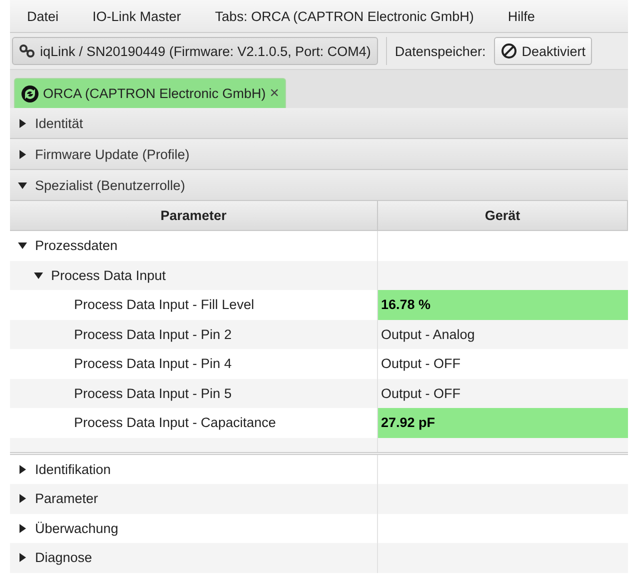 This screenshot has height=576, width=632. Describe the element at coordinates (194, 215) in the screenshot. I see `column-header: Parameter` at that location.